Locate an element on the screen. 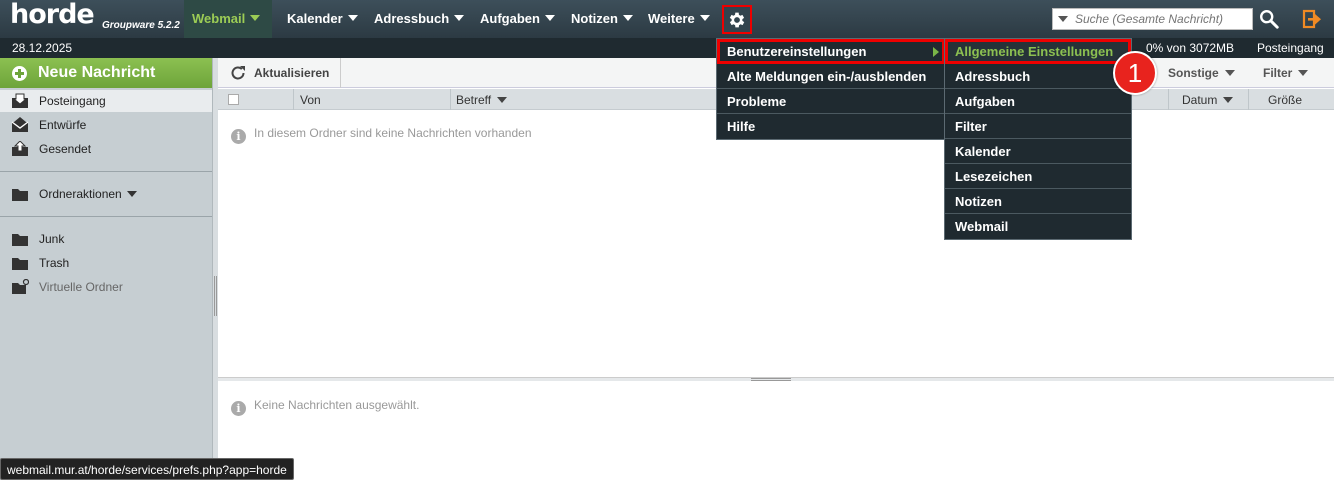 The height and width of the screenshot is (480, 1334). column-date: Datum is located at coordinates (1208, 100).